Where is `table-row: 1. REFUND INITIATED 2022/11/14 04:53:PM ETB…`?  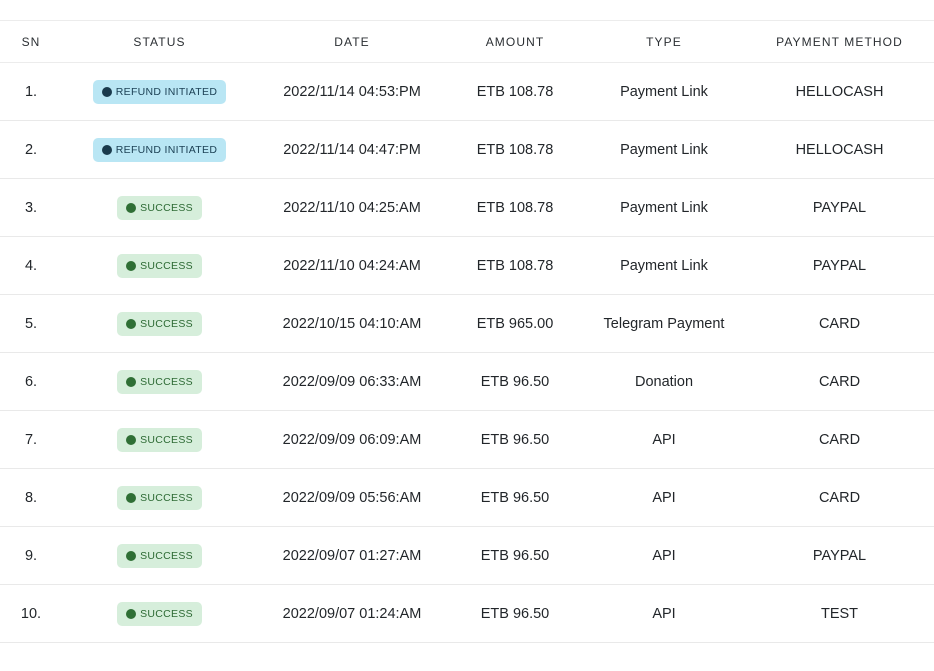
table-row: 1. REFUND INITIATED 2022/11/14 04:53:PM ETB… is located at coordinates (467, 91).